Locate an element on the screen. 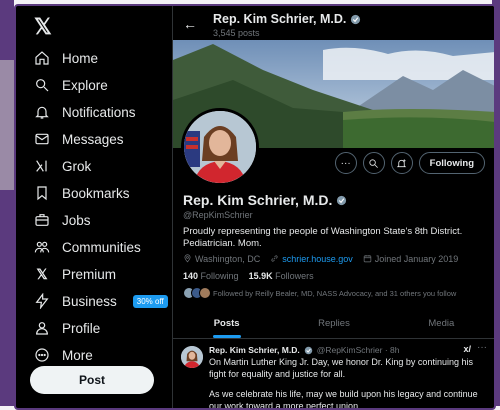 The height and width of the screenshot is (410, 500). sidebar-item-business: Business 30% off is located at coordinates (101, 301).